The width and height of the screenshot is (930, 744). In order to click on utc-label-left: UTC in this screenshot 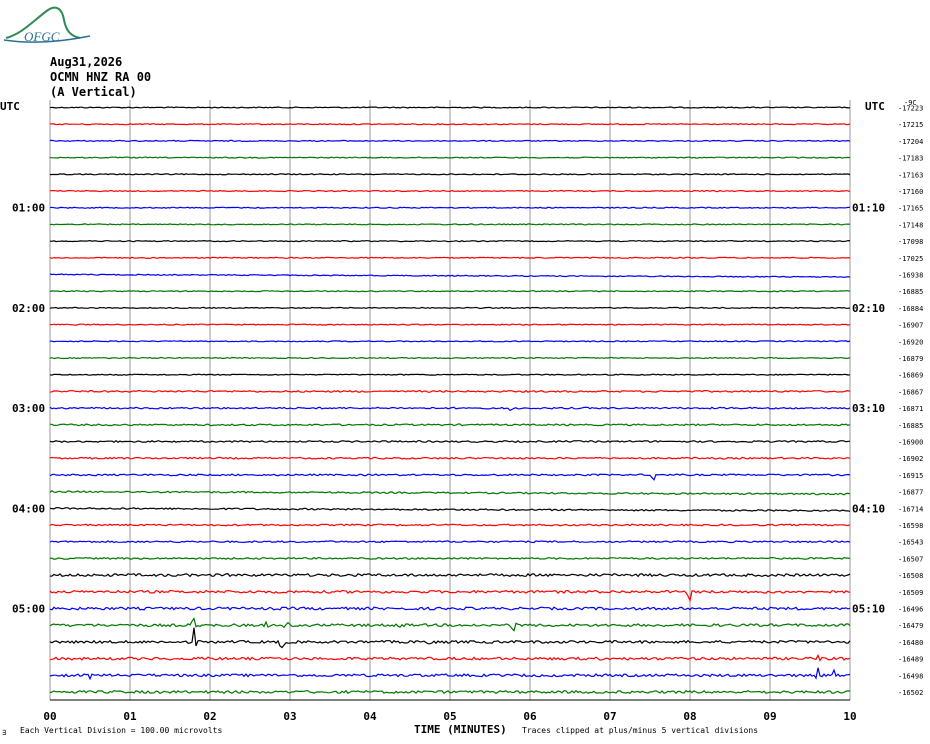, I will do `click(10, 106)`.